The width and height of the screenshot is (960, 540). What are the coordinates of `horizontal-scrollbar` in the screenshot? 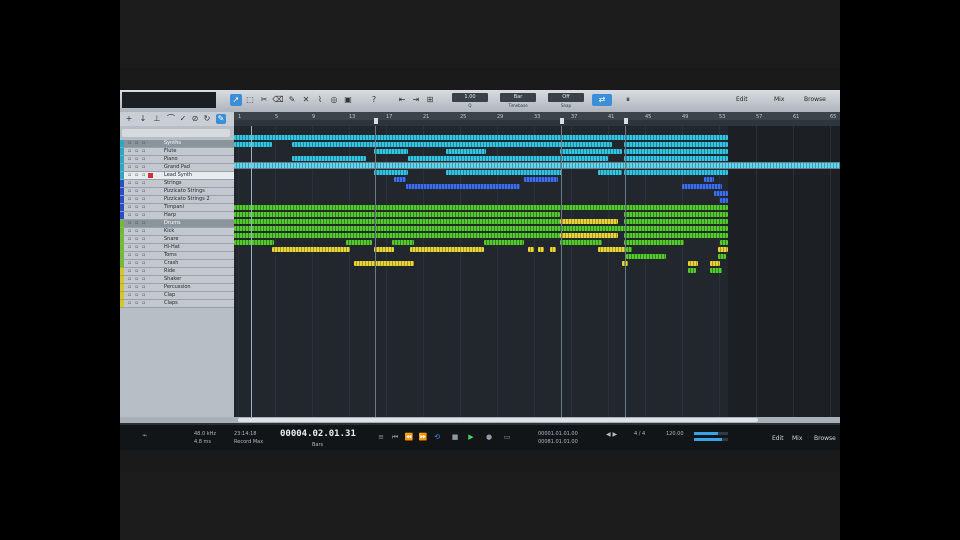 It's located at (480, 420).